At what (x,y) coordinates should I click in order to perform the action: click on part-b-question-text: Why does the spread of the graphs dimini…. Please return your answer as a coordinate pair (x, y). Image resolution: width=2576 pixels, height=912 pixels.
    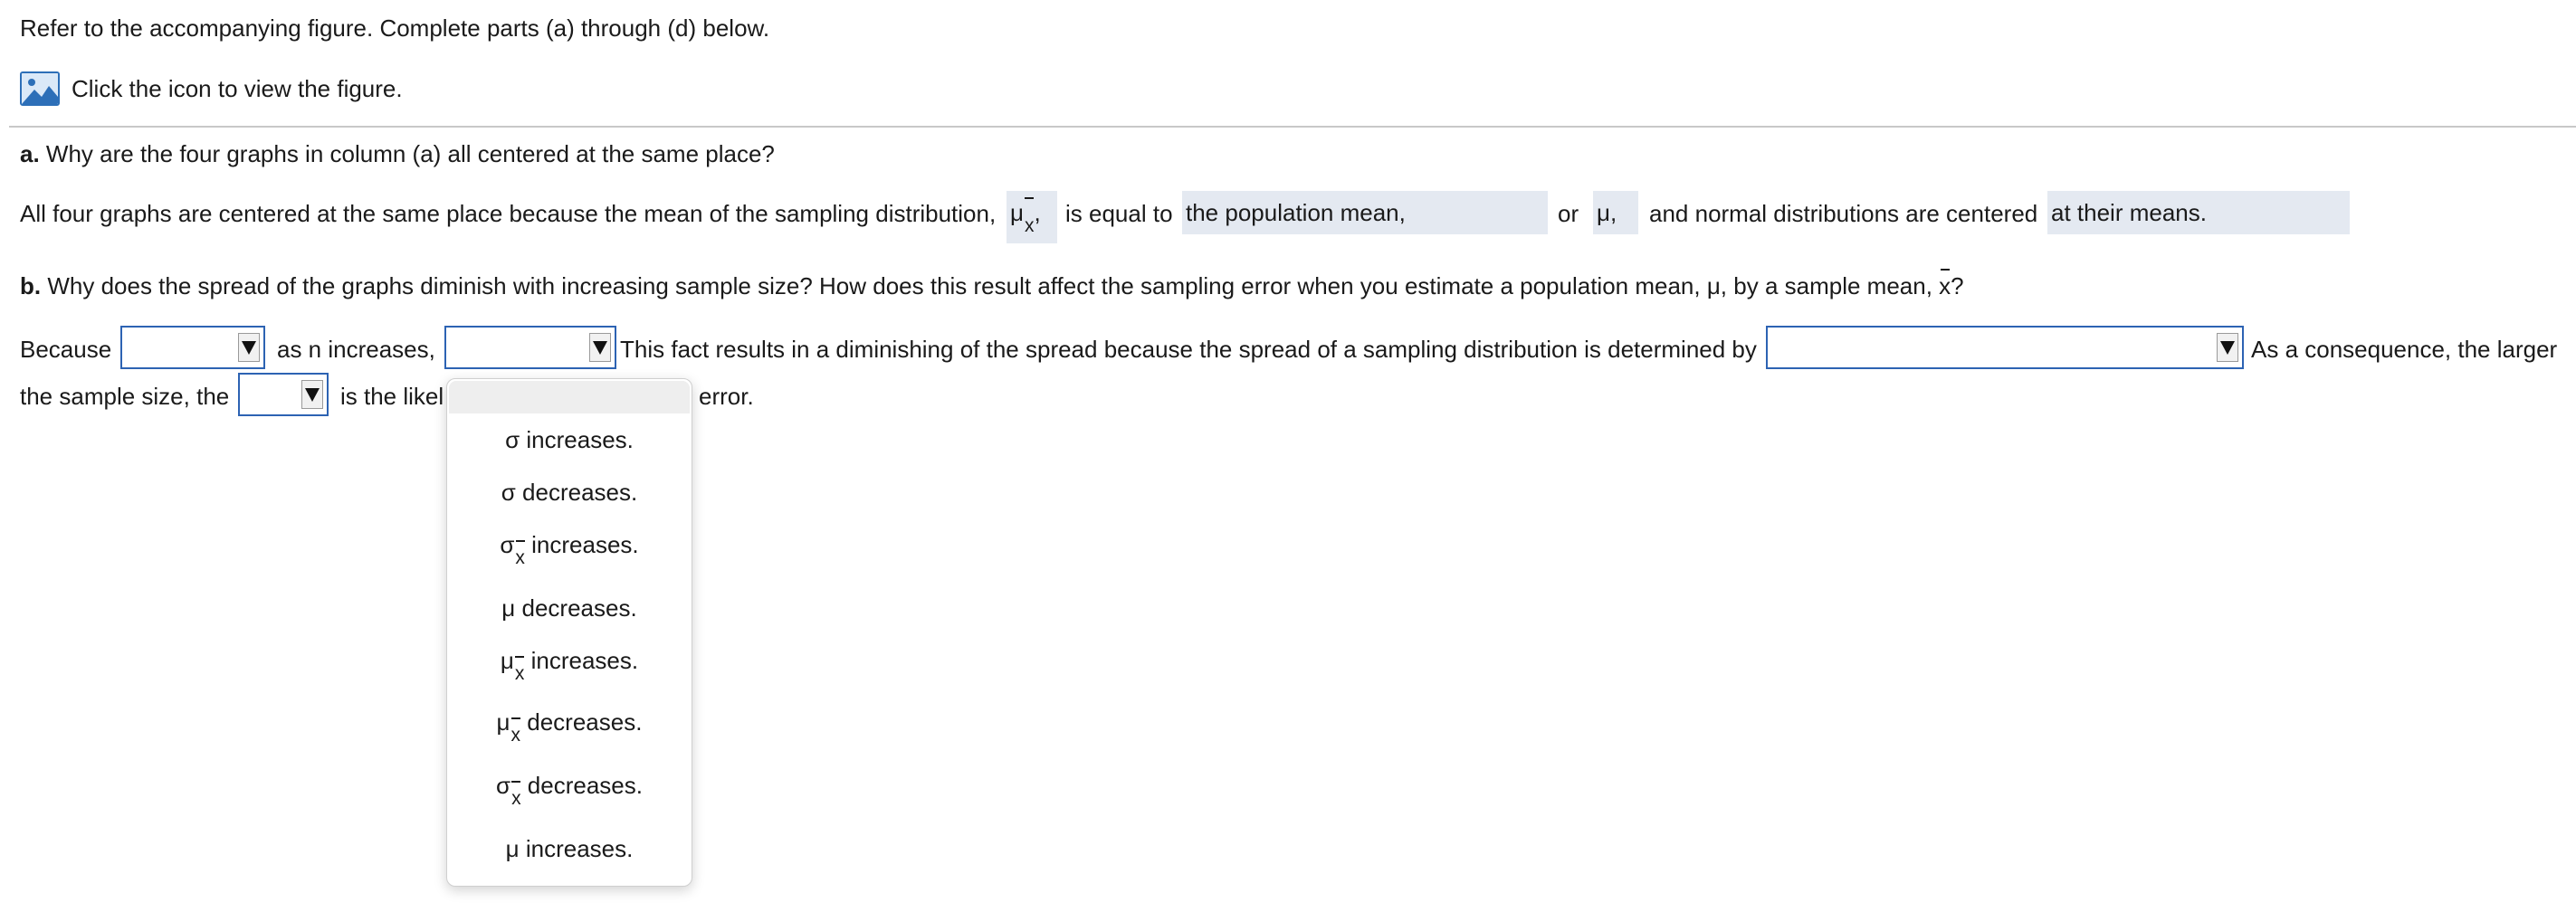
    Looking at the image, I should click on (990, 286).